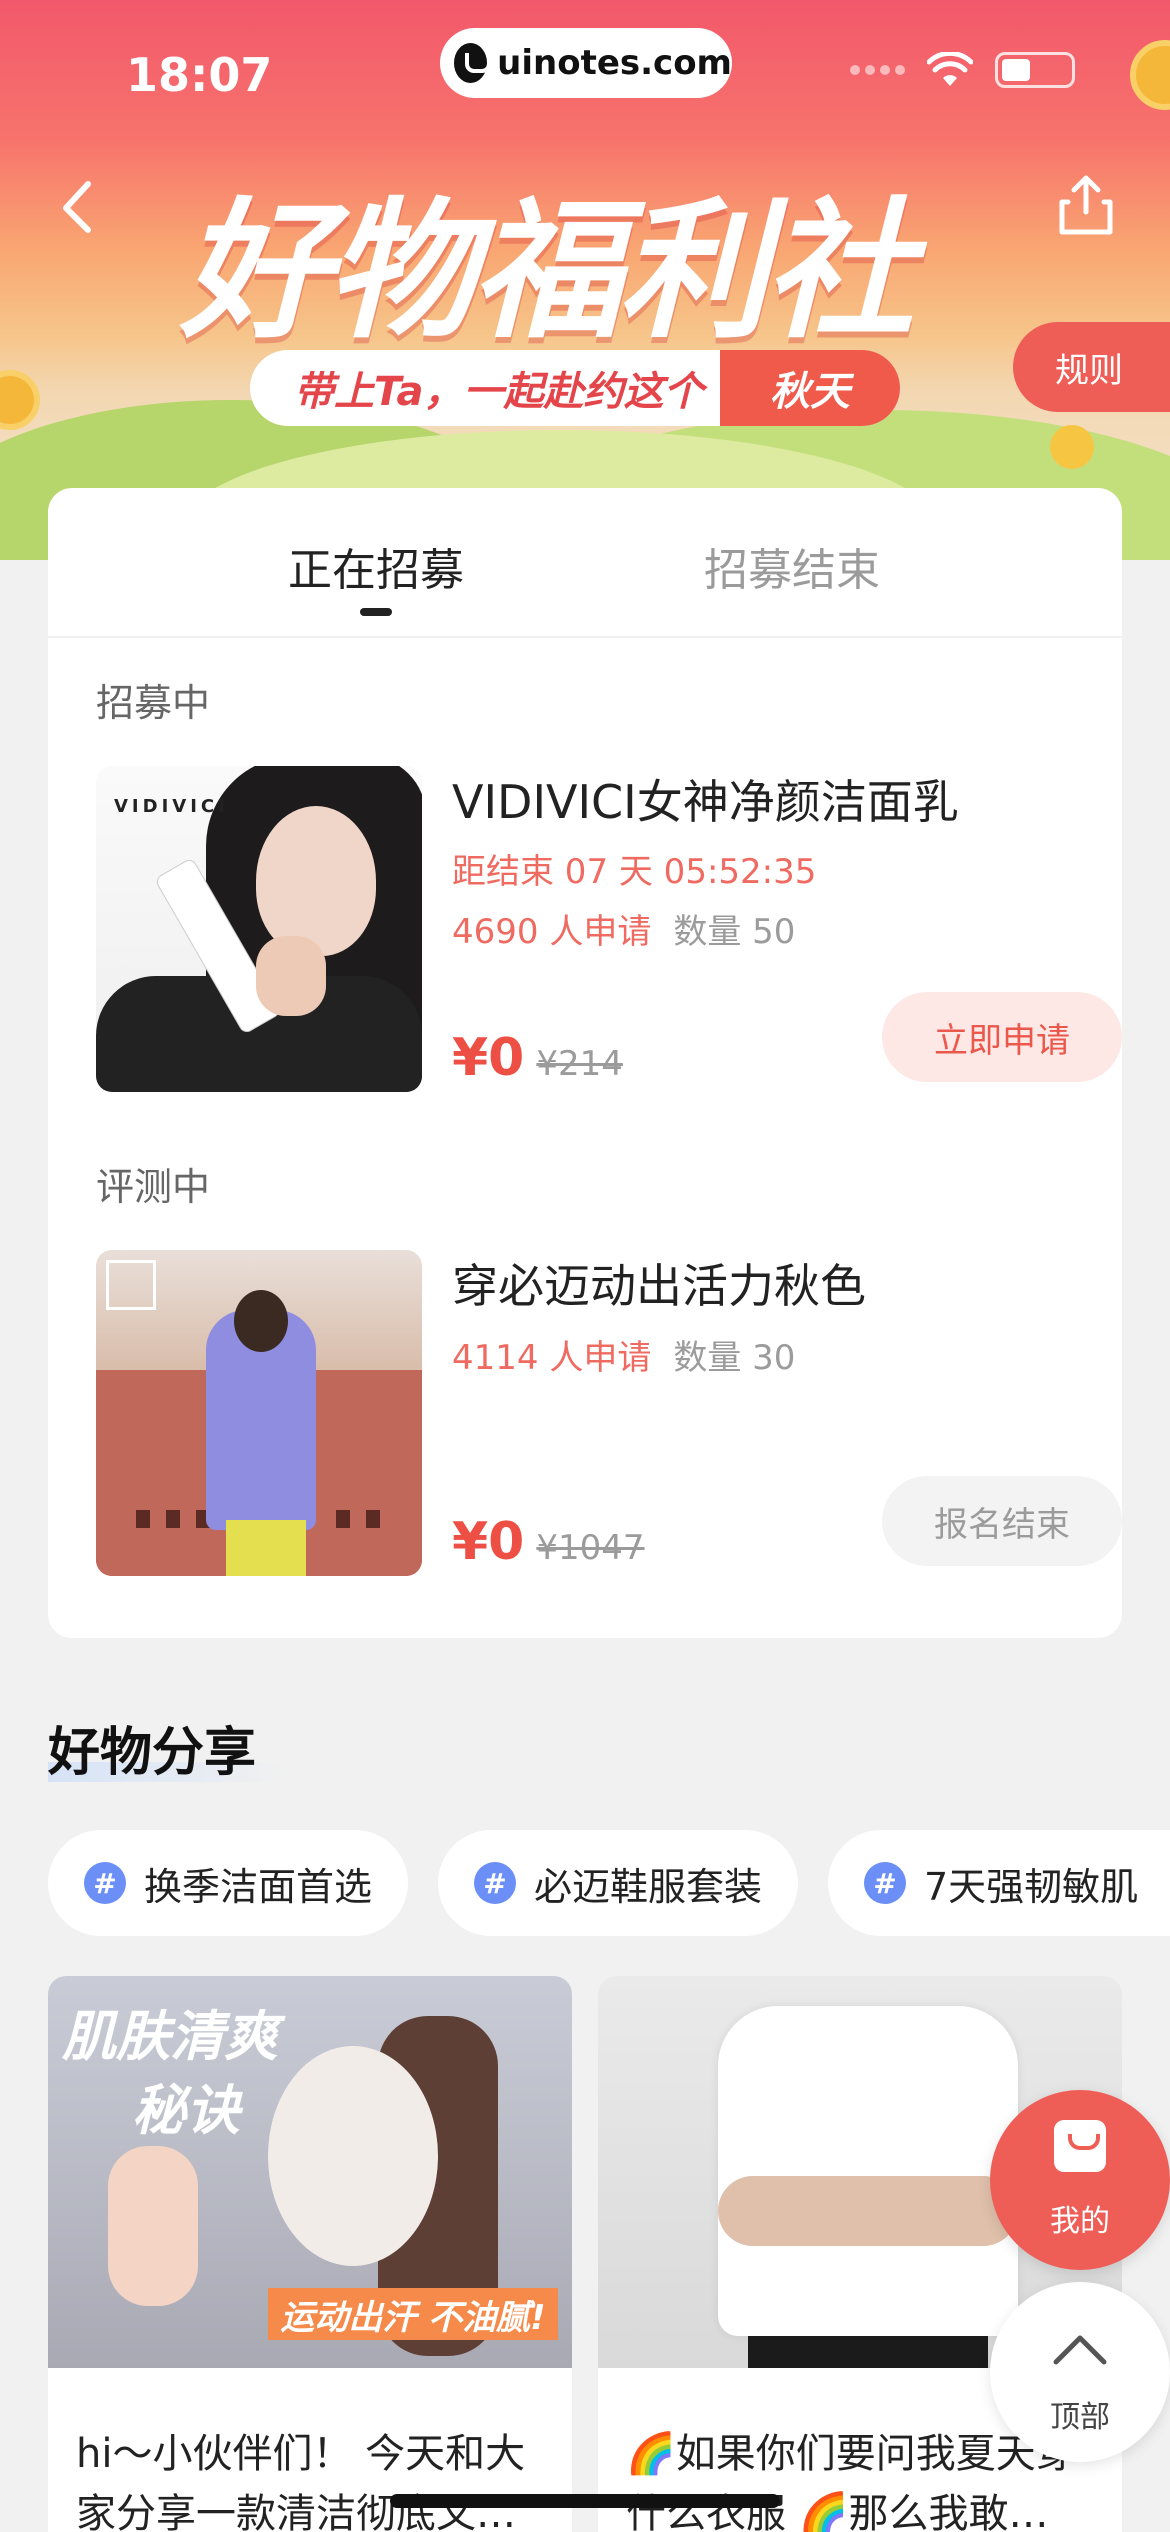 The height and width of the screenshot is (2532, 1170). What do you see at coordinates (579, 1064) in the screenshot?
I see `original-price: ¥214` at bounding box center [579, 1064].